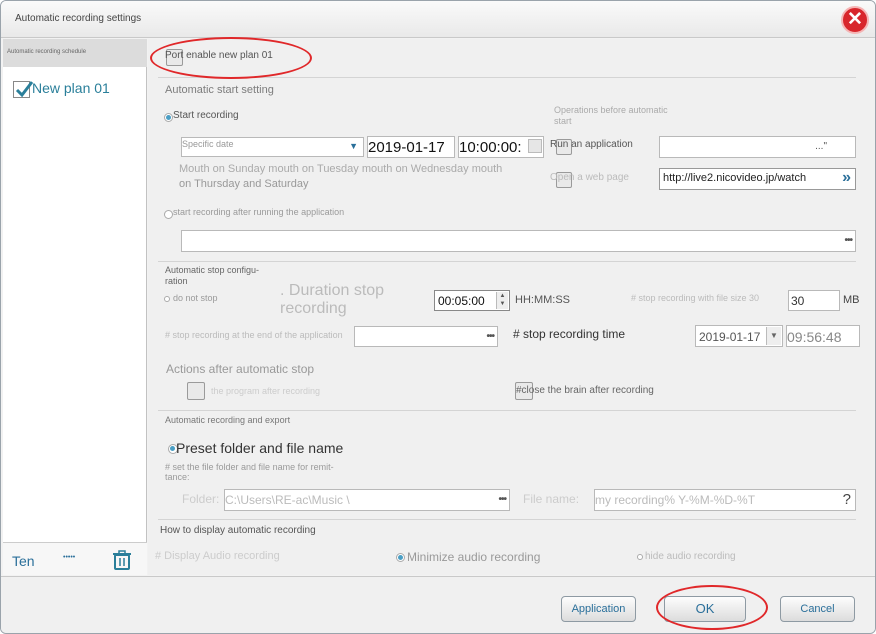  Describe the element at coordinates (426, 336) in the screenshot. I see `end-app-path-field: •••` at that location.